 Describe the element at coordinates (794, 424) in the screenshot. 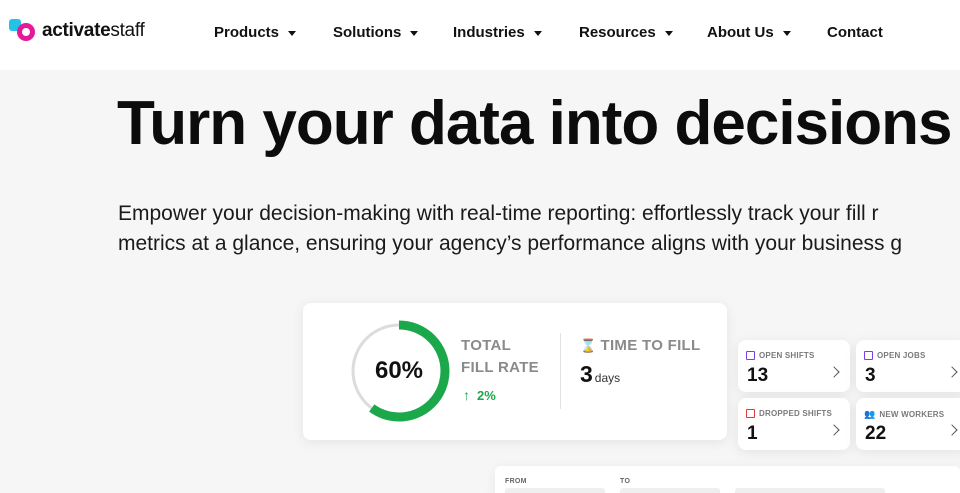

I see `tile-dropped-shifts: DROPPED SHIFTS 1` at that location.